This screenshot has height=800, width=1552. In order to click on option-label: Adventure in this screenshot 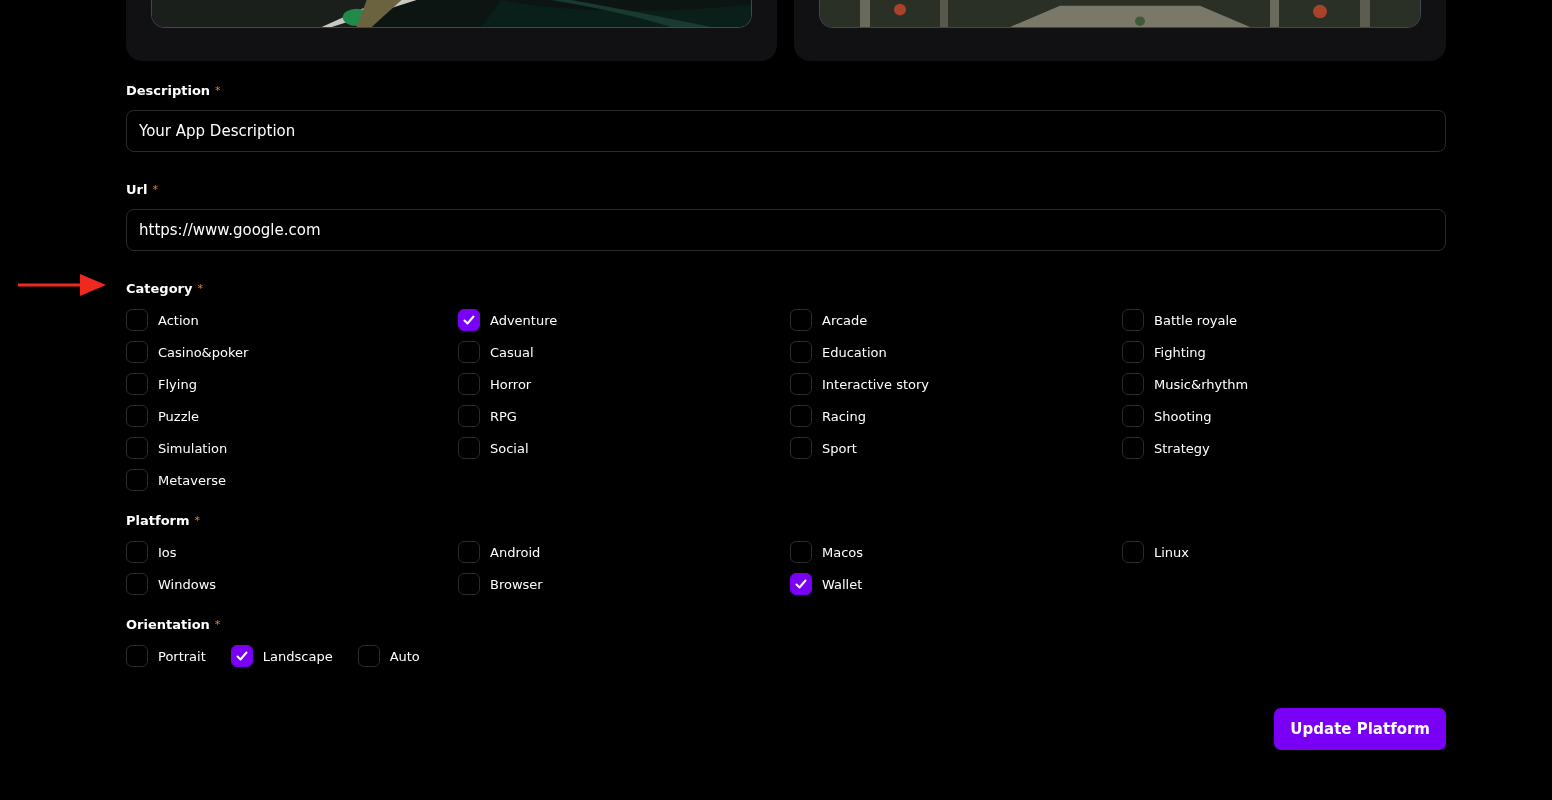, I will do `click(524, 320)`.